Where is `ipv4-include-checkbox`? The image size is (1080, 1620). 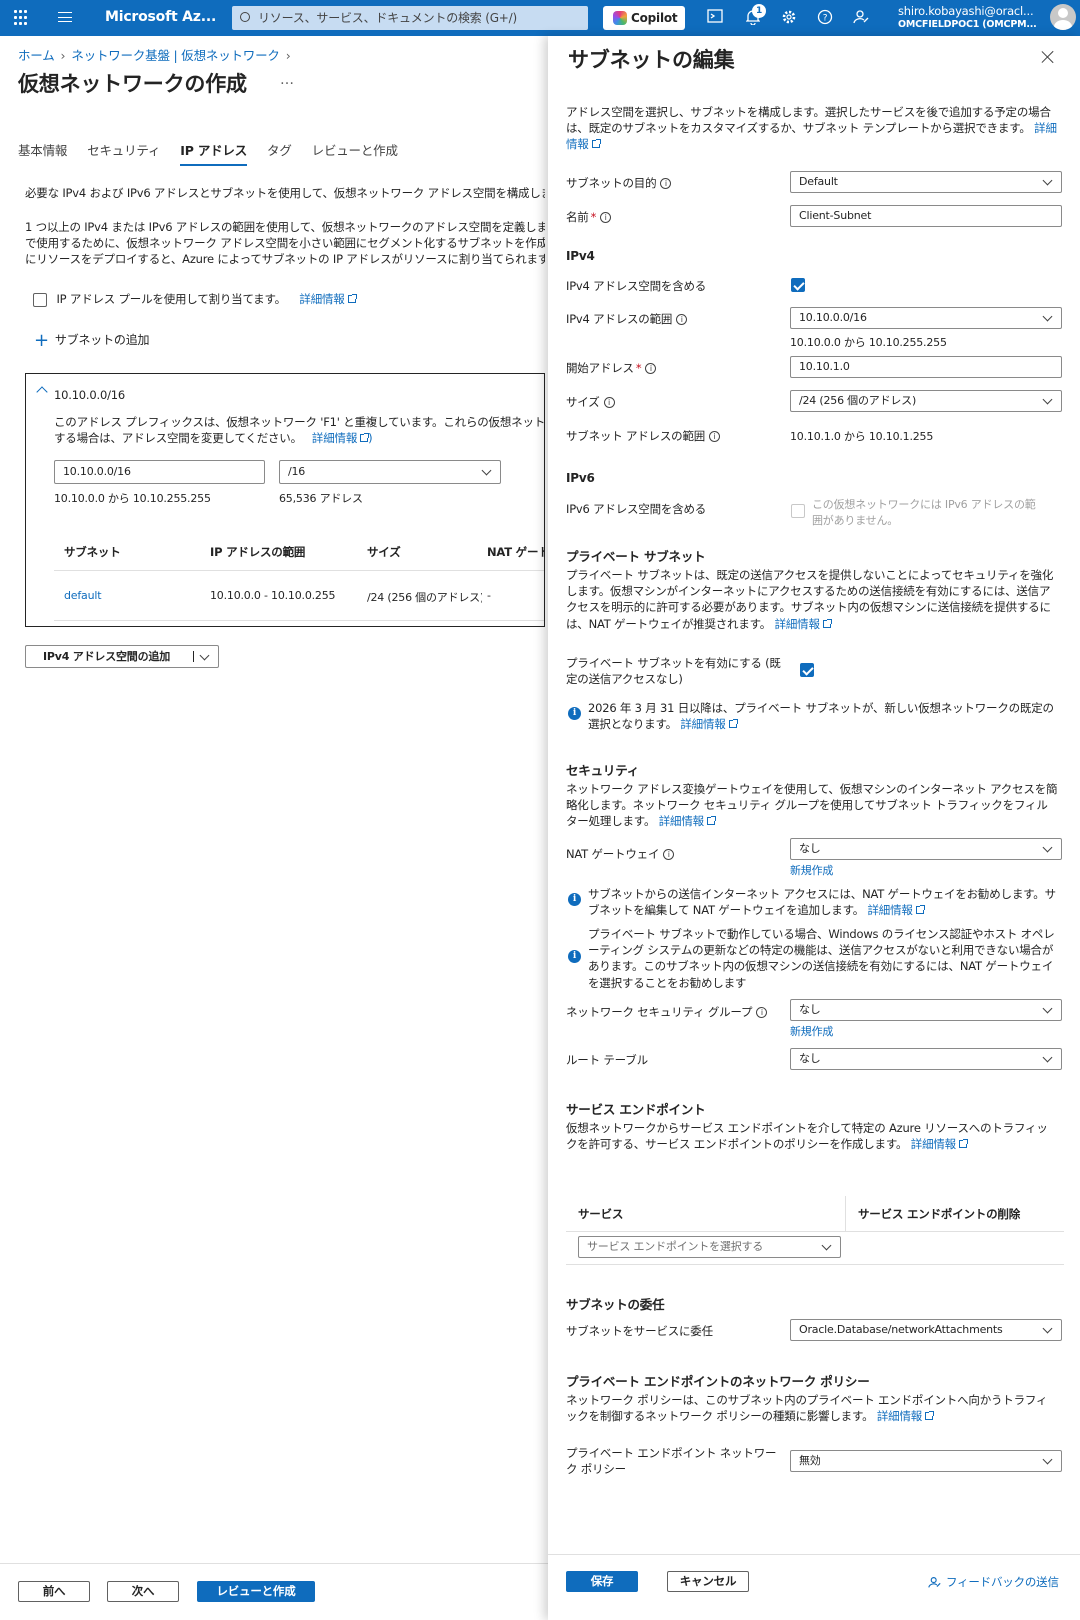
ipv4-include-checkbox is located at coordinates (798, 285).